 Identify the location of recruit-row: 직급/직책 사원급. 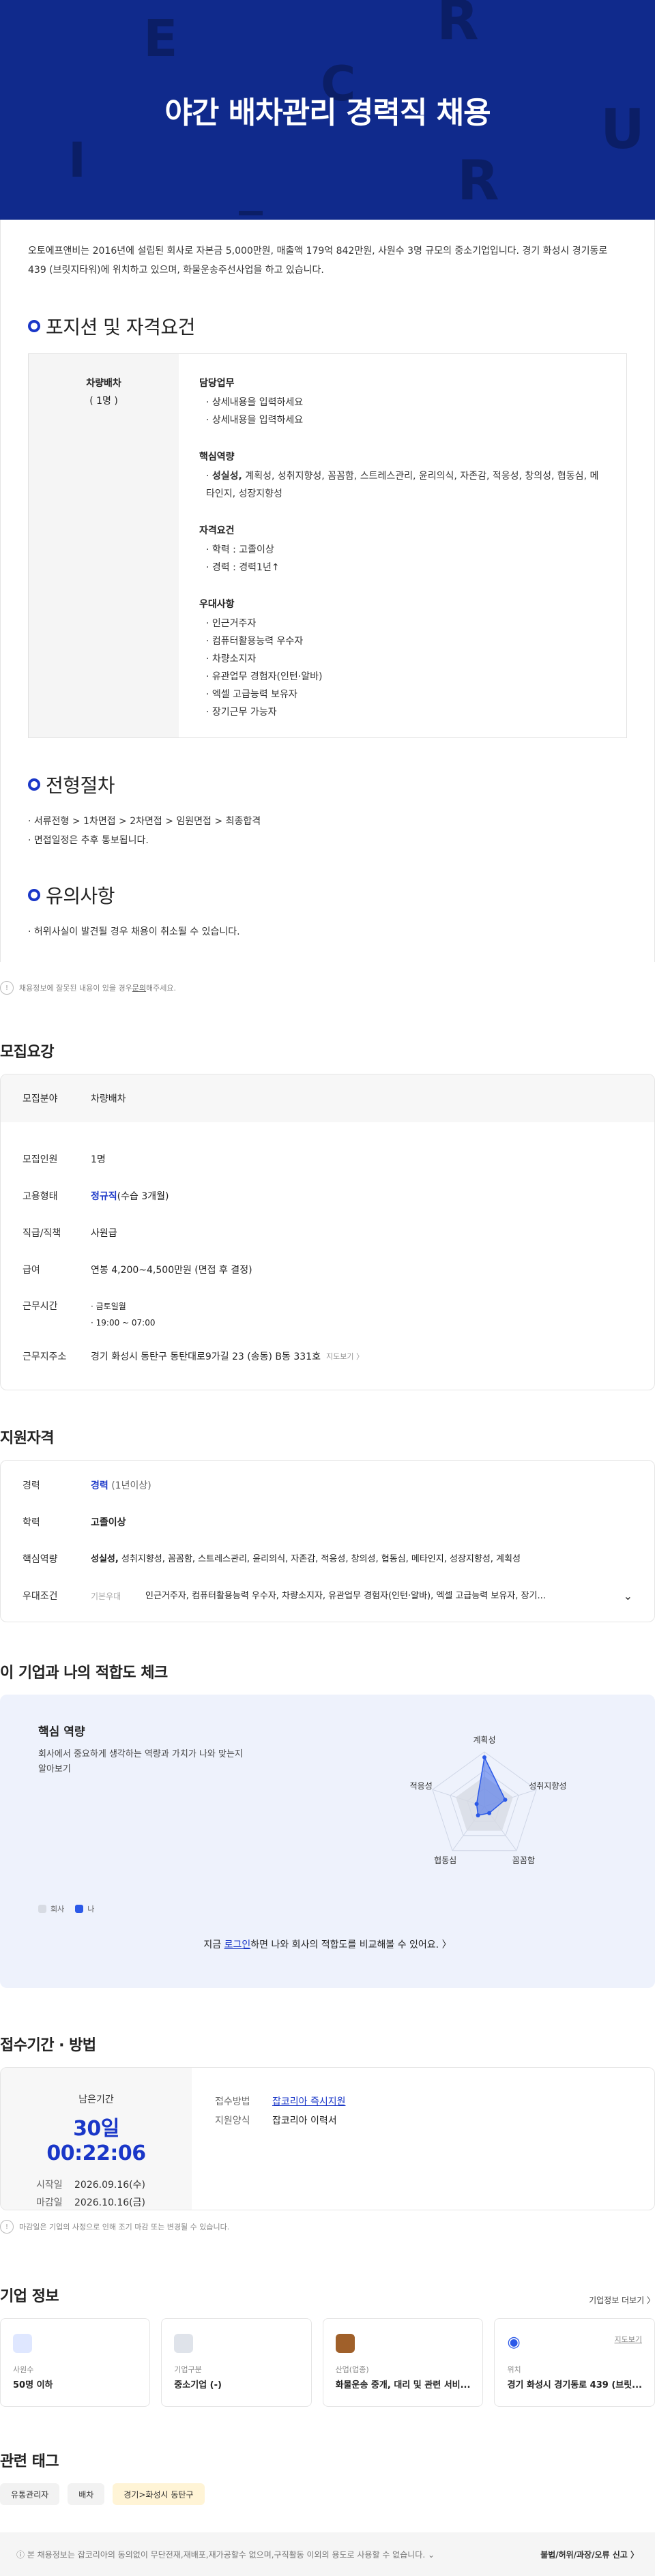
(70, 1233).